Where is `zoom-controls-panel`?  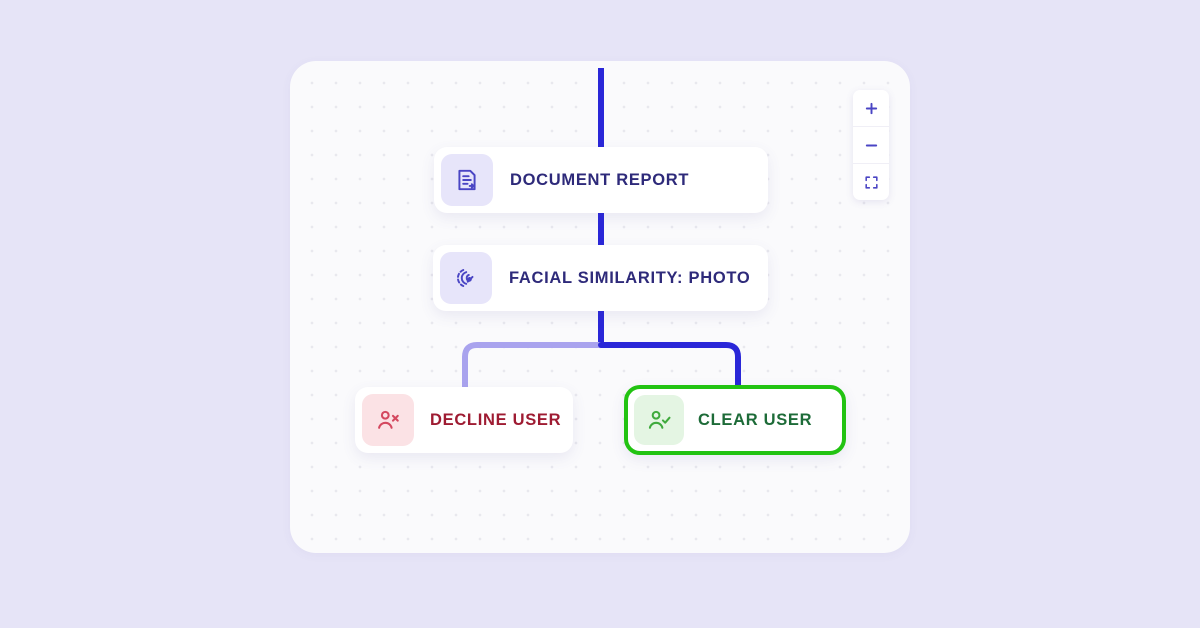
zoom-controls-panel is located at coordinates (871, 145).